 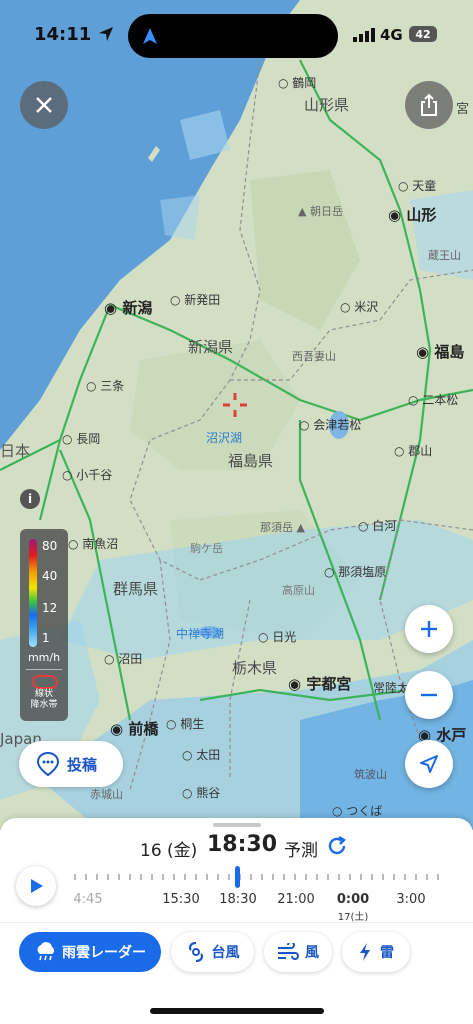 What do you see at coordinates (314, 356) in the screenshot?
I see `peak-label: 西吾妻山` at bounding box center [314, 356].